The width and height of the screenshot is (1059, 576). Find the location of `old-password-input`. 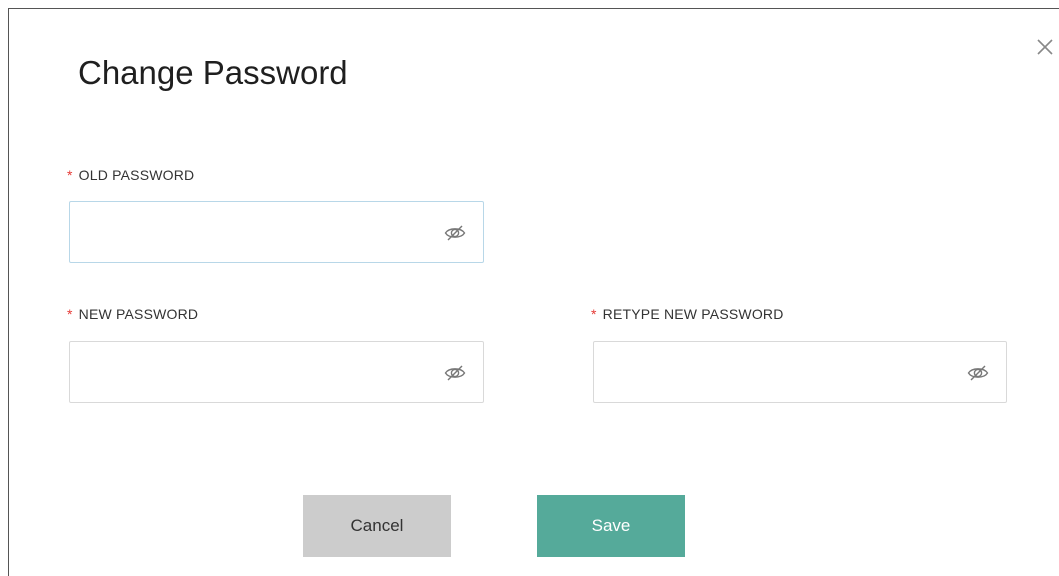

old-password-input is located at coordinates (251, 232).